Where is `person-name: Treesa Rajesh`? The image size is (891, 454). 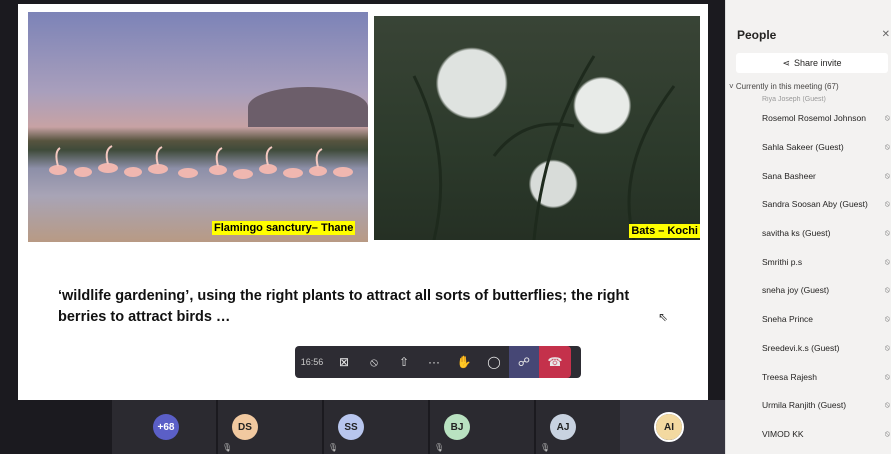 person-name: Treesa Rajesh is located at coordinates (789, 376).